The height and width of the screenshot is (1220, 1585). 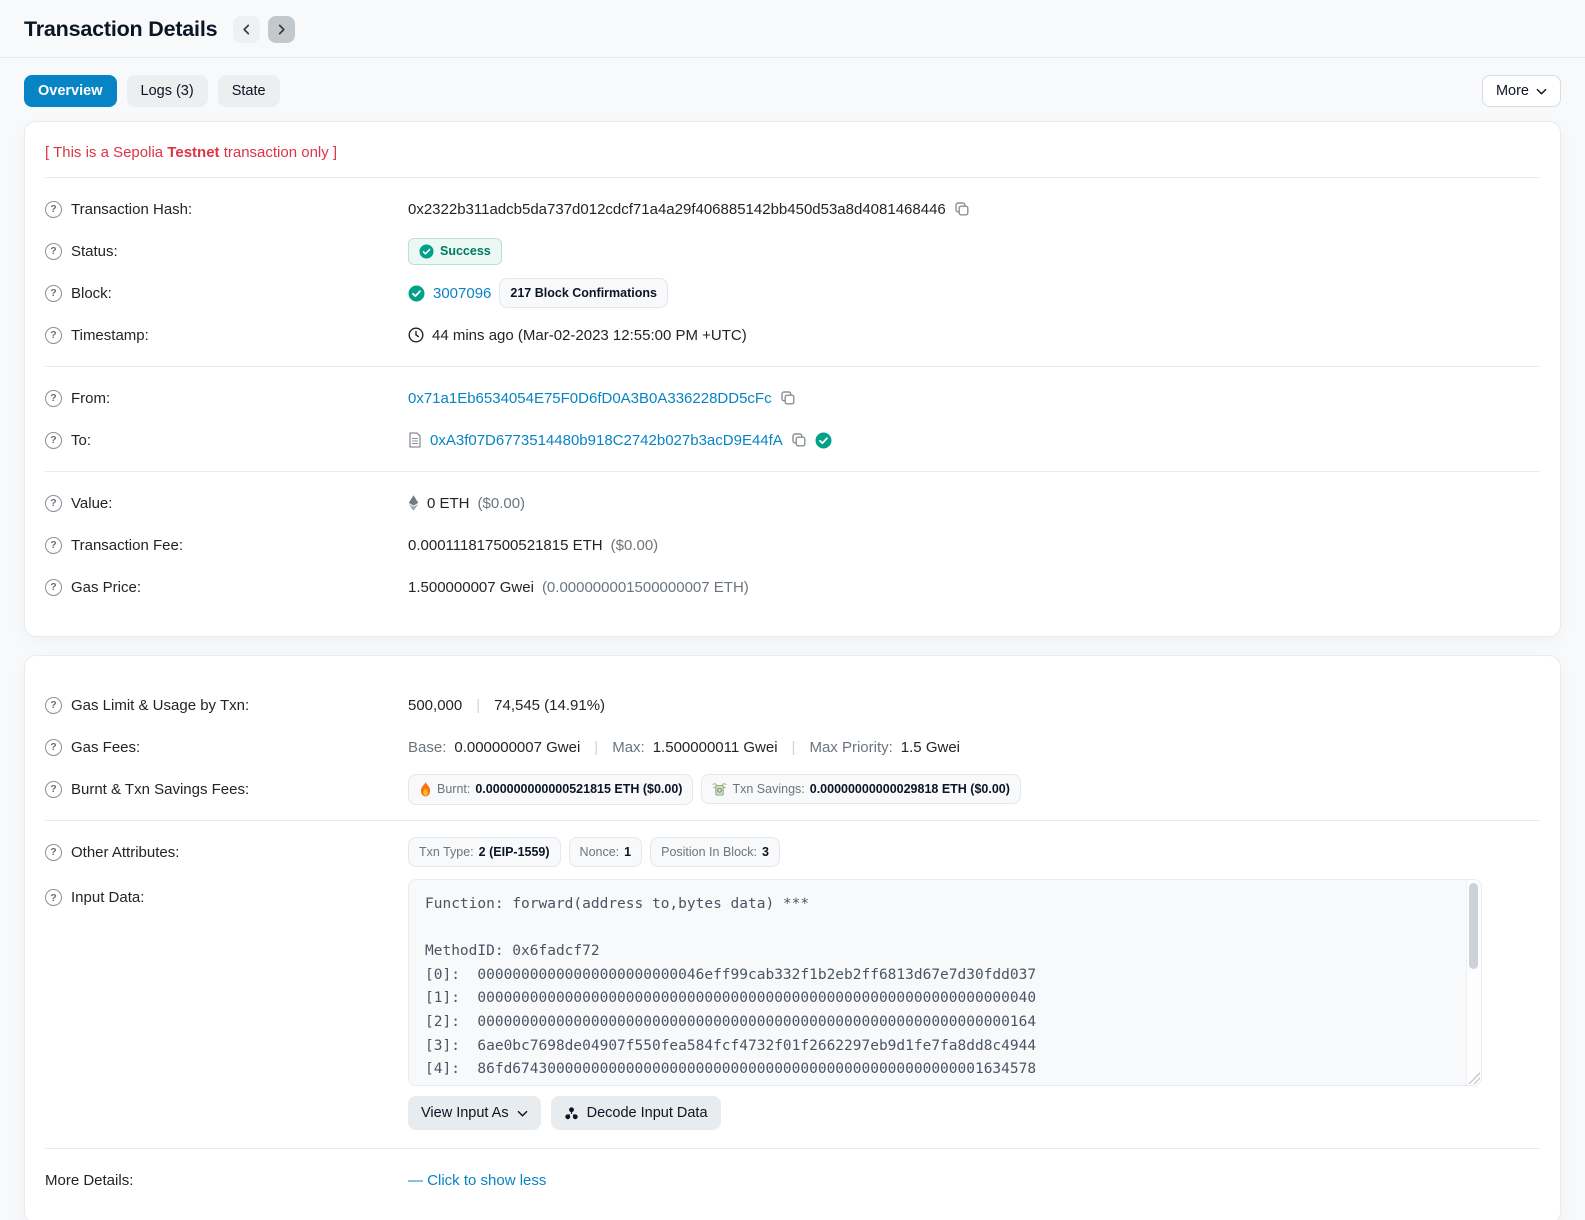 I want to click on page-header: Transaction Details, so click(x=792, y=35).